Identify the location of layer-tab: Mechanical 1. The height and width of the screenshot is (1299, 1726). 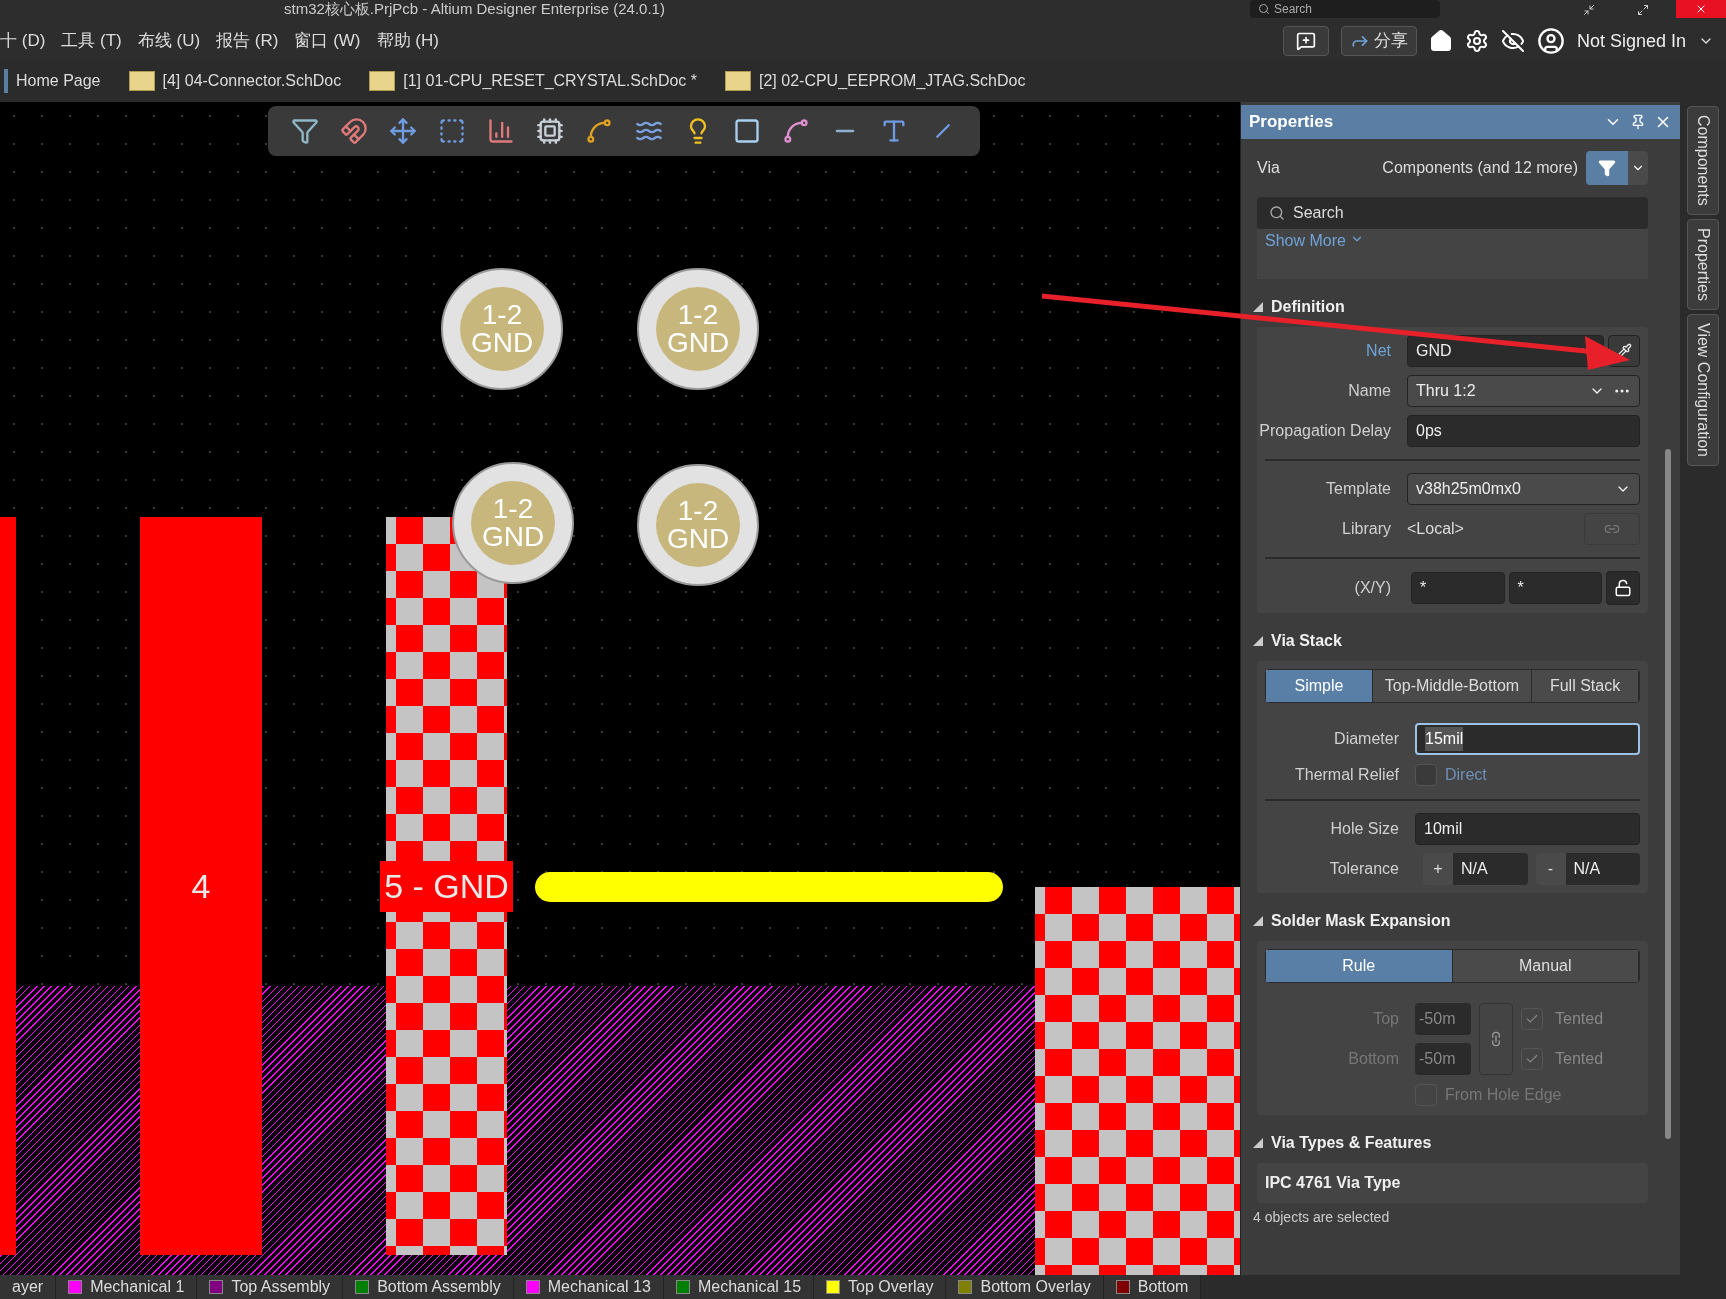
(127, 1287).